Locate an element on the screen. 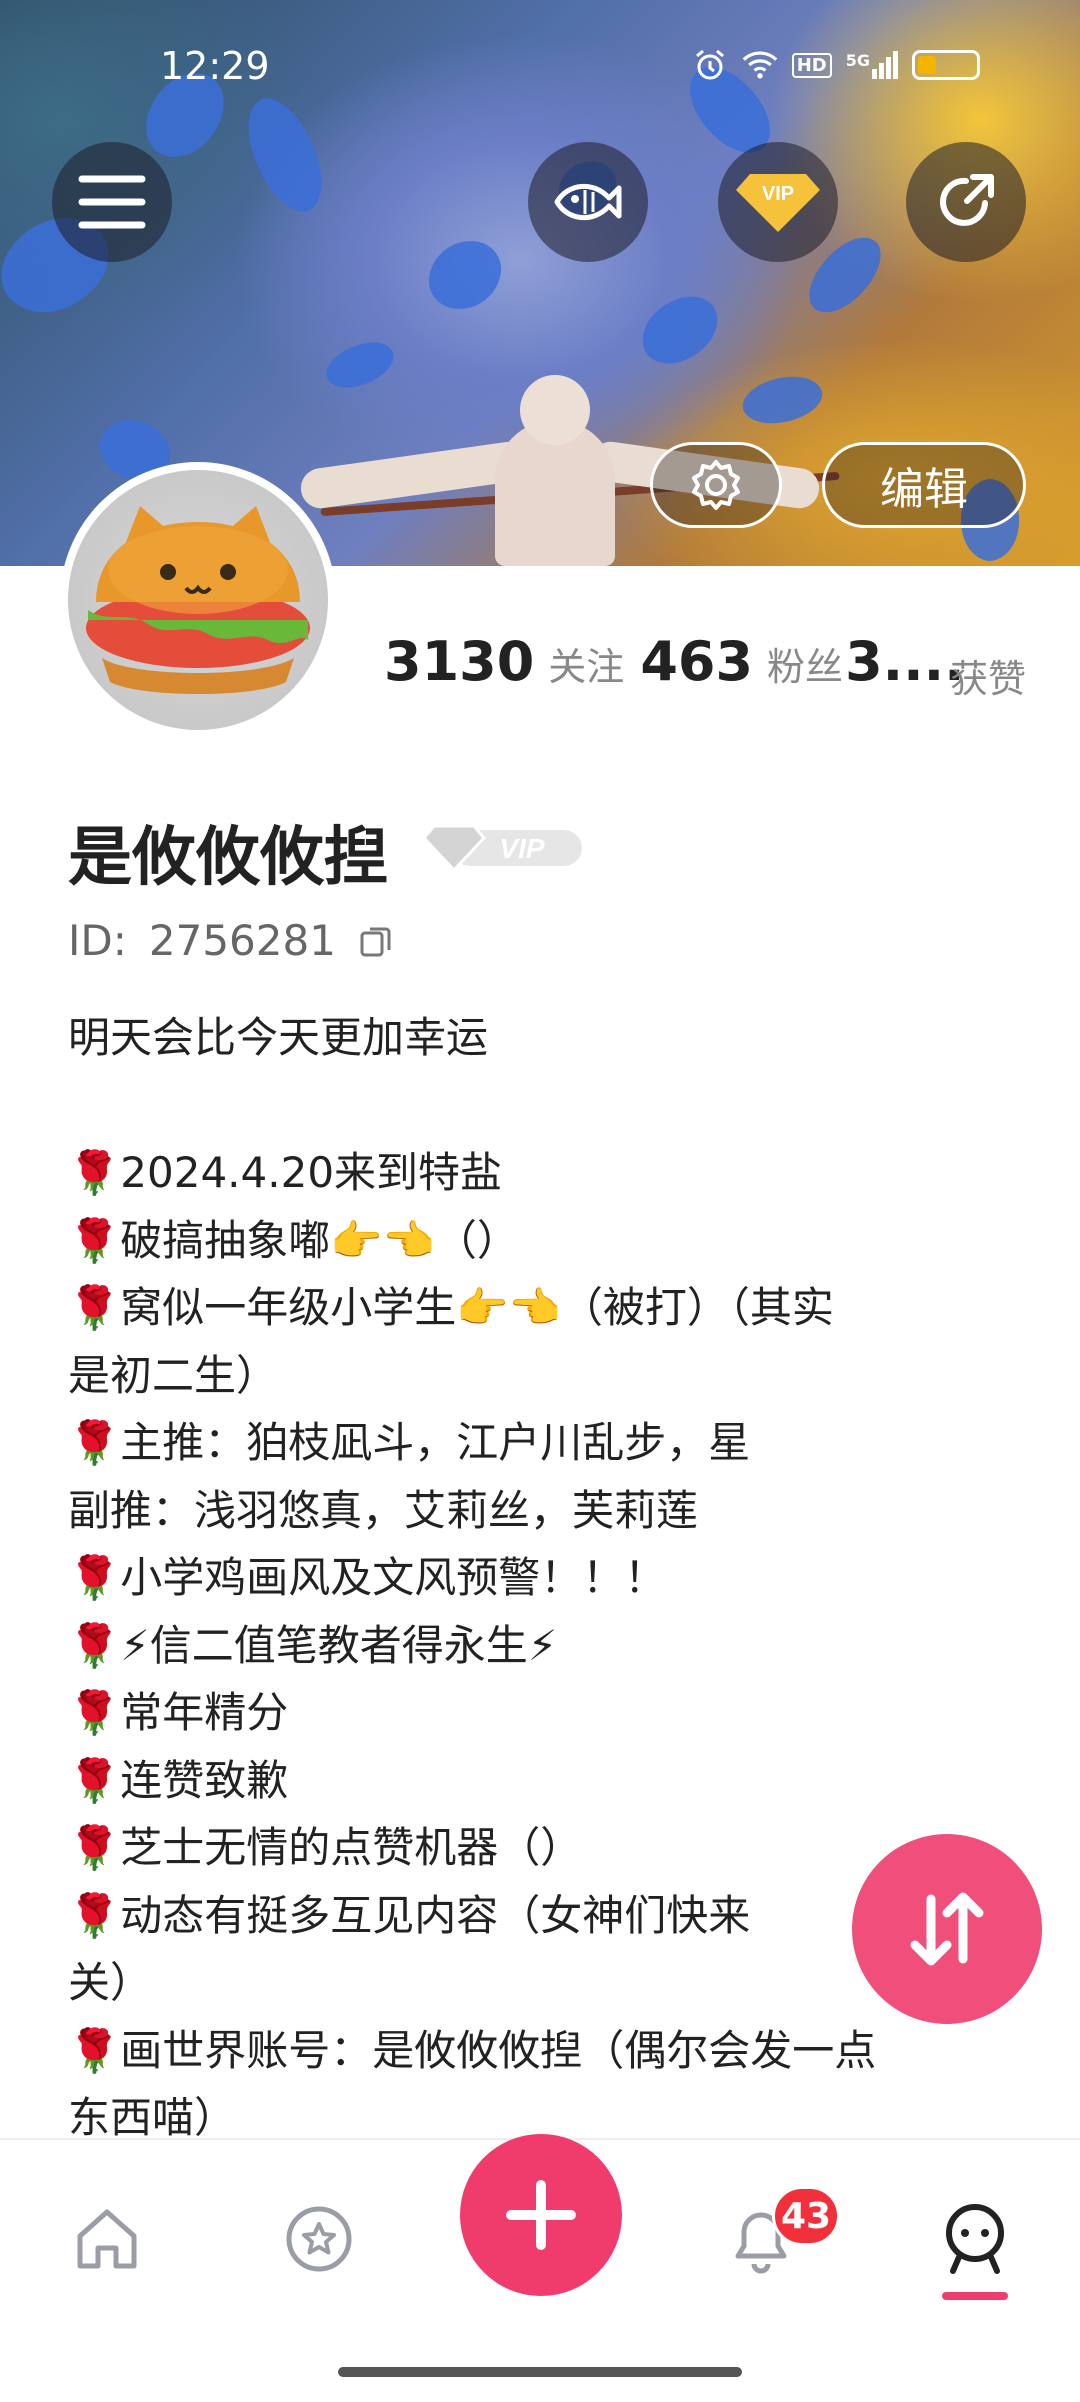 This screenshot has height=2402, width=1080. bio-line: 🌹2024.4.20来到特盐 is located at coordinates (285, 1172).